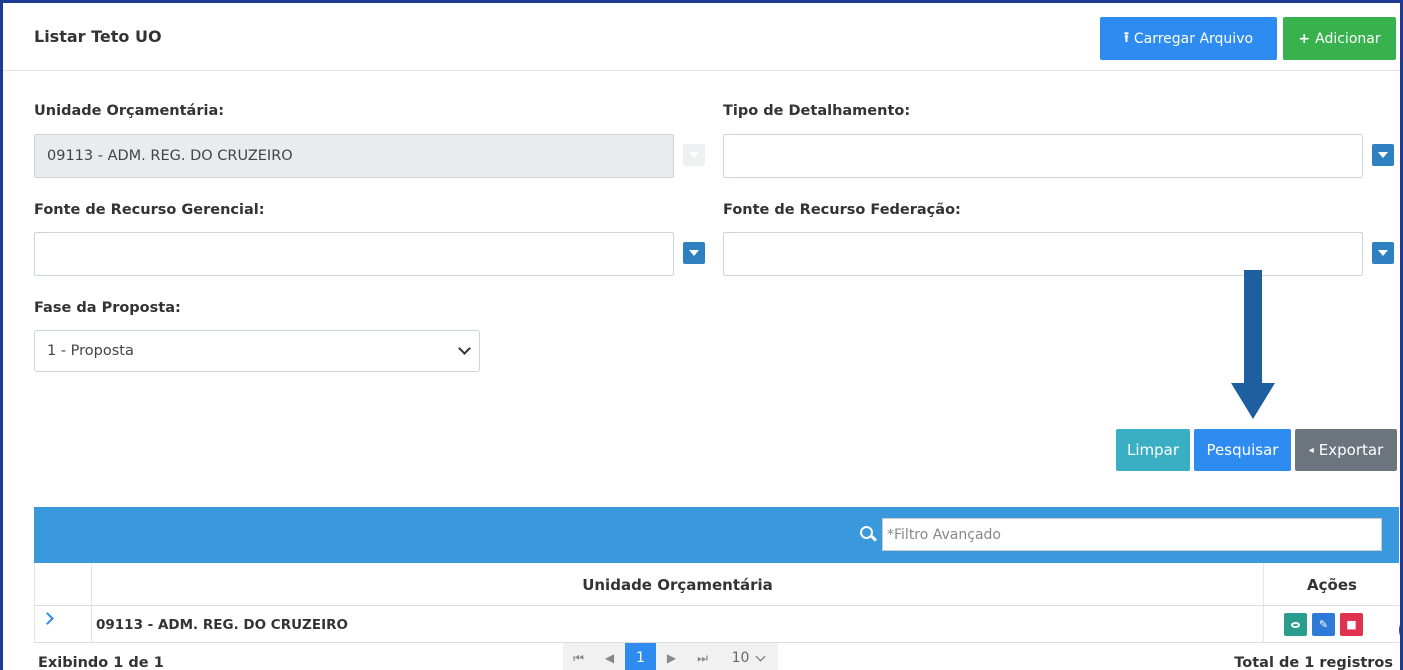 Image resolution: width=1403 pixels, height=670 pixels. I want to click on page-number: 1, so click(640, 656).